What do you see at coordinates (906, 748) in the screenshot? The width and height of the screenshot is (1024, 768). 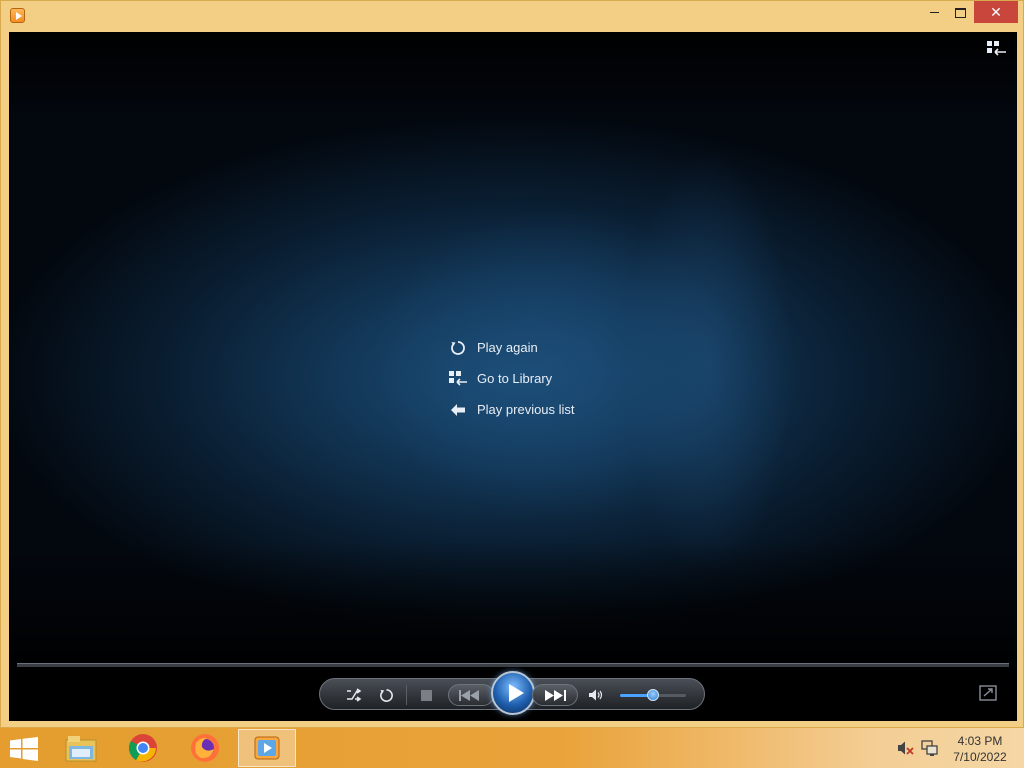 I see `speaker-muted-icon` at bounding box center [906, 748].